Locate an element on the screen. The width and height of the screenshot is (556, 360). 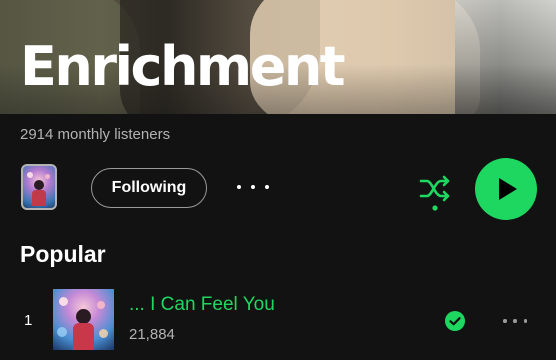
artist-name: Enrichment is located at coordinates (183, 66).